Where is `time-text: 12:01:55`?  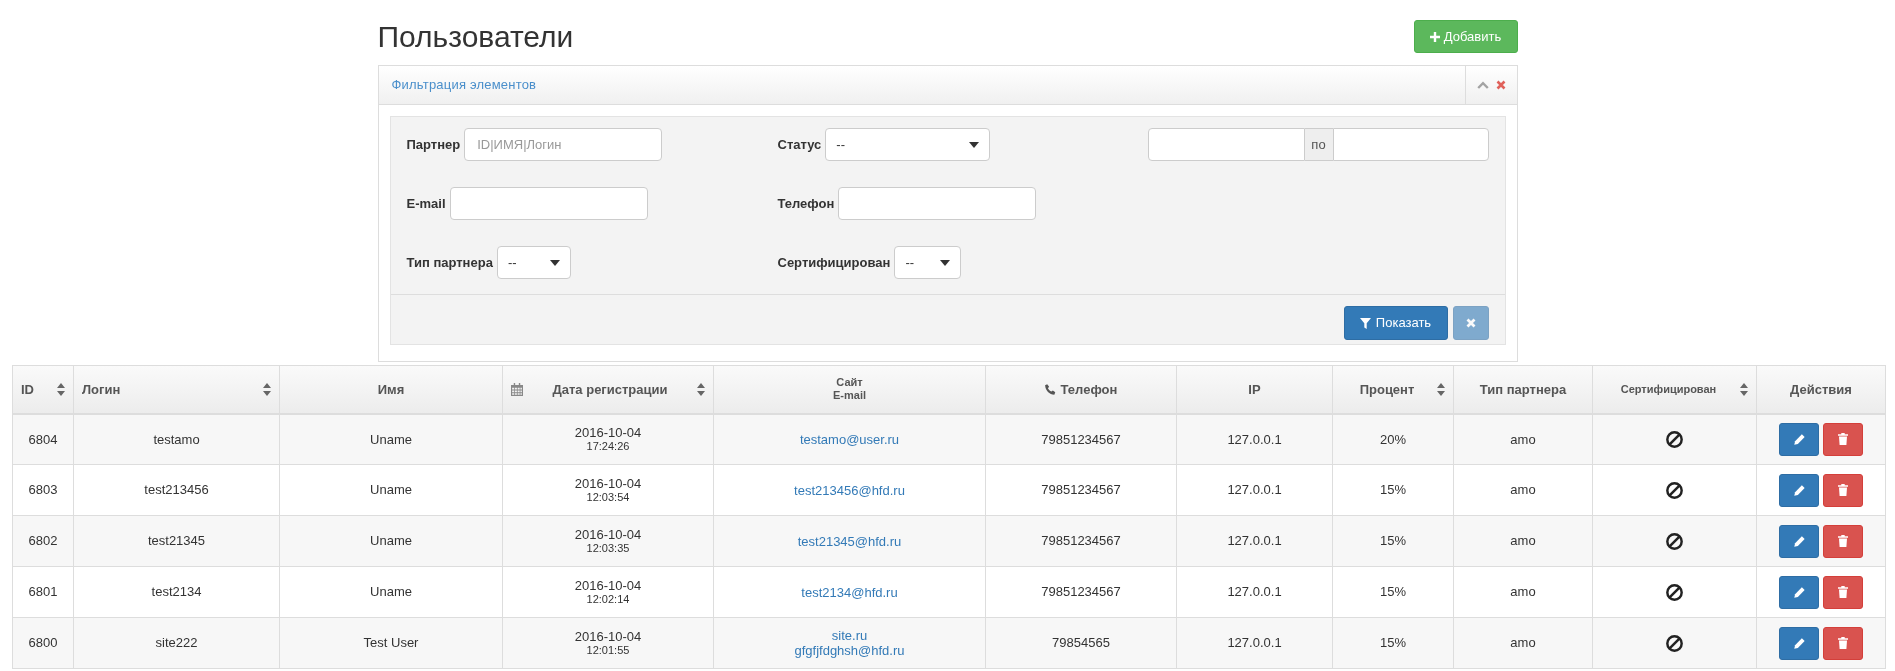 time-text: 12:01:55 is located at coordinates (608, 650).